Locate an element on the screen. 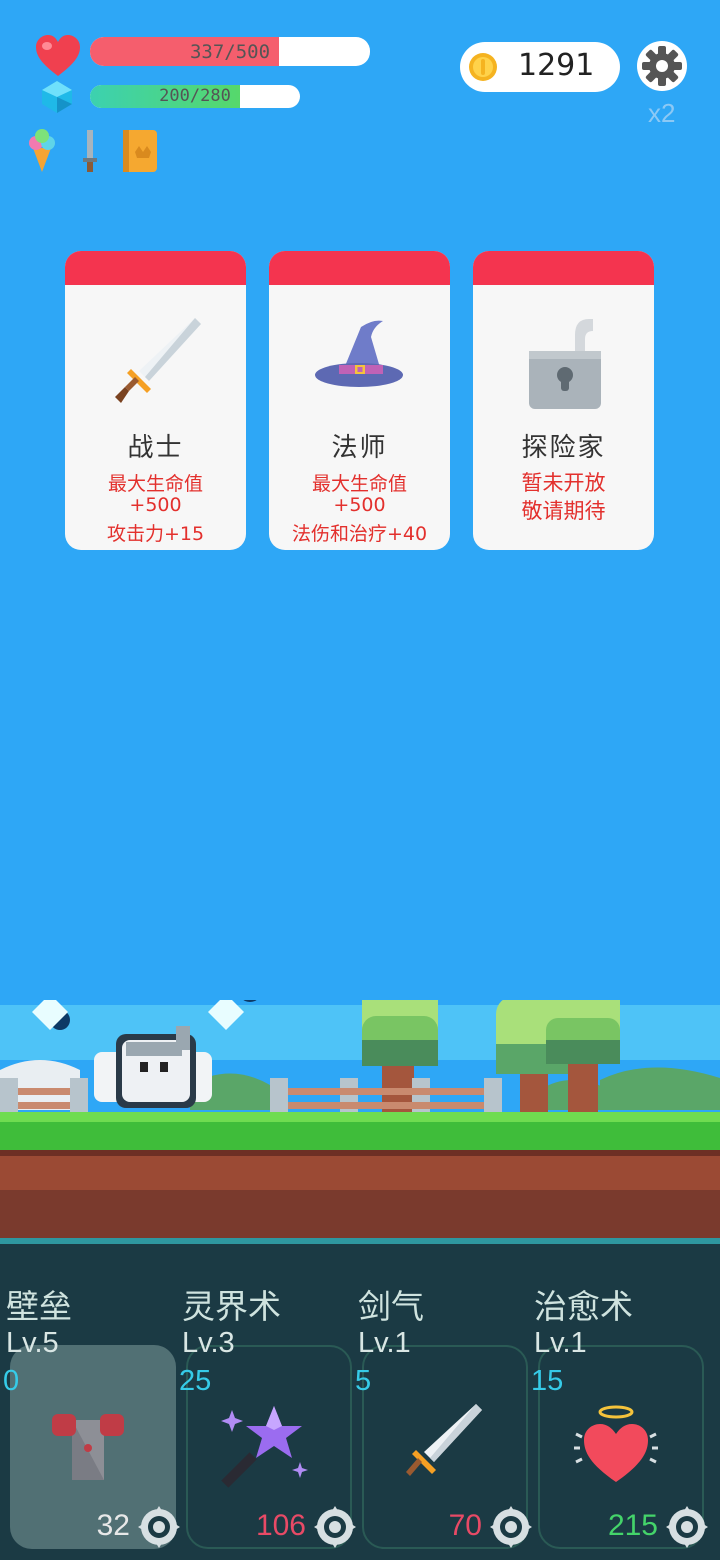 This screenshot has width=720, height=1560. skill-cost: 0 is located at coordinates (11, 1381).